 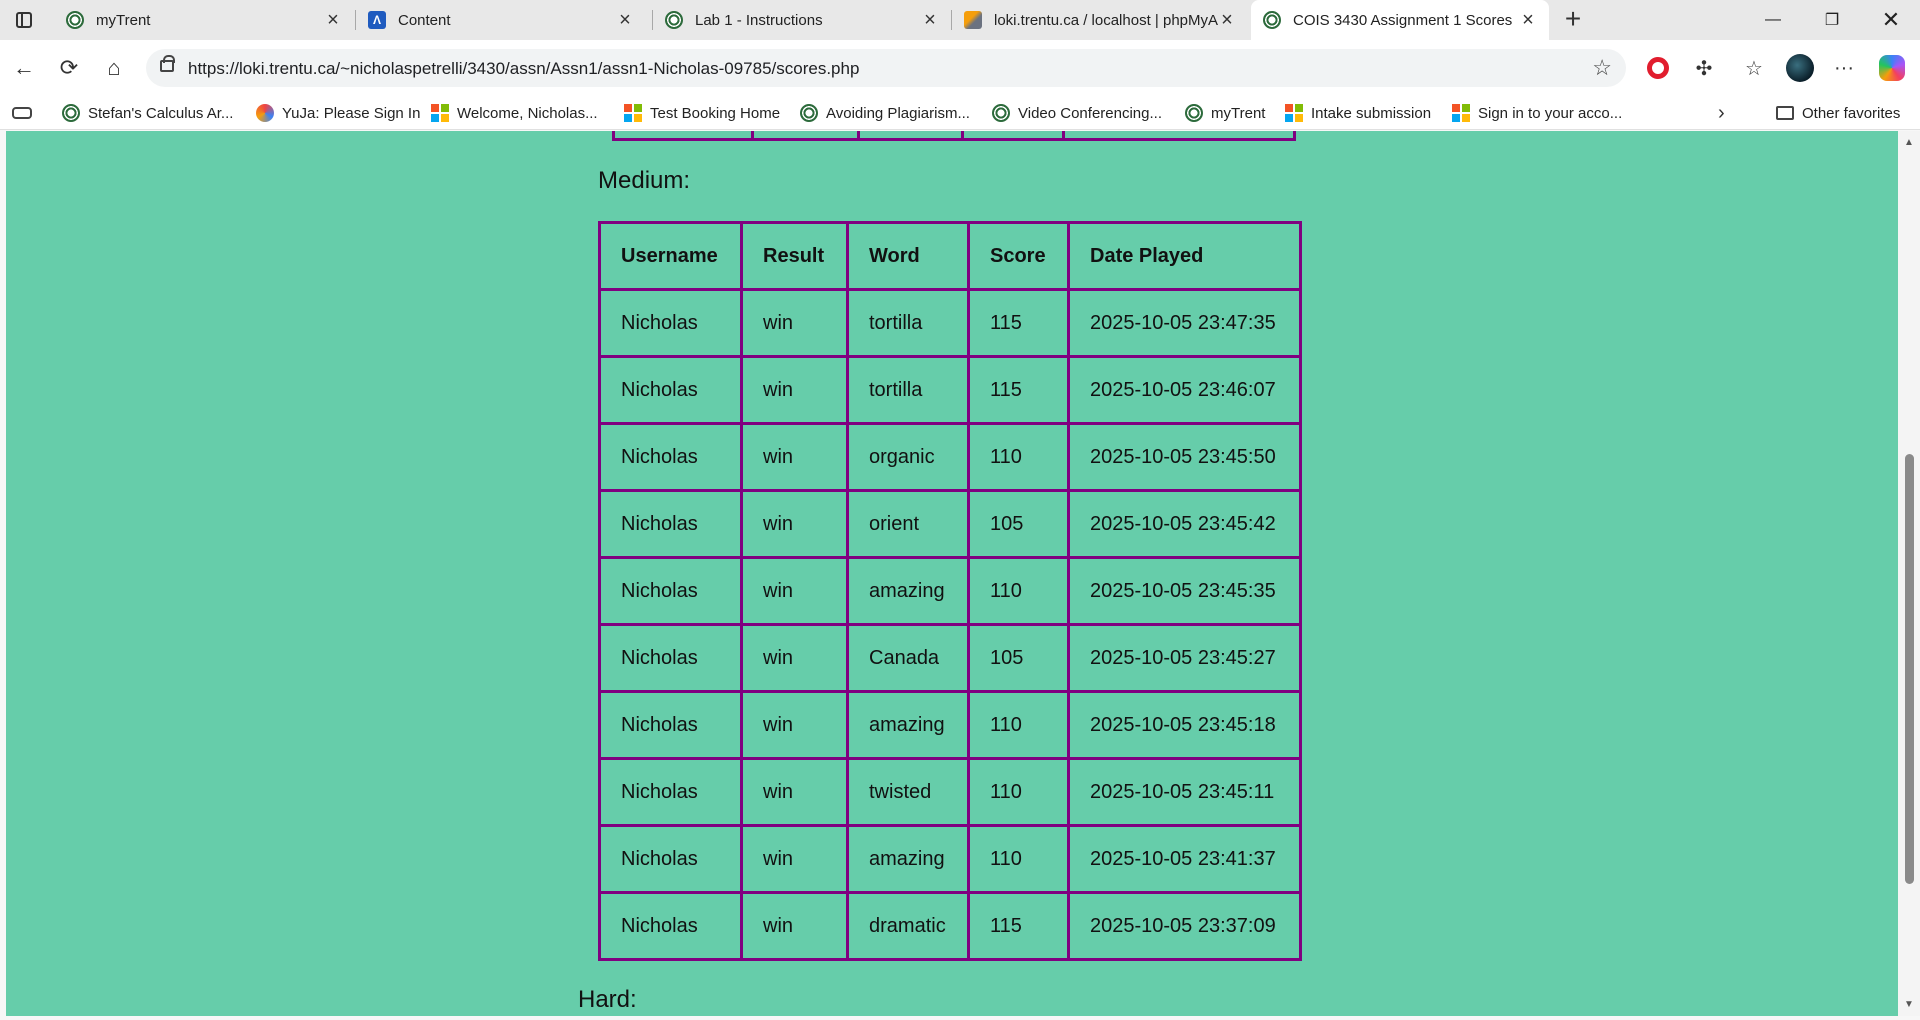 I want to click on column-header-date-played: Date Played, so click(x=1184, y=256).